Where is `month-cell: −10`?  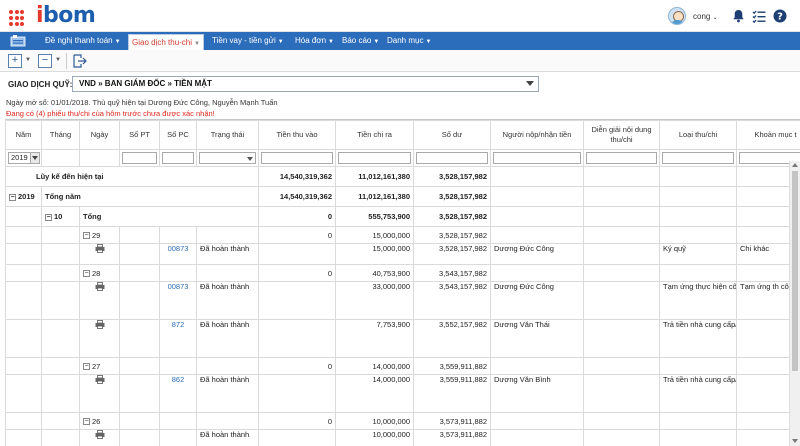
month-cell: −10 is located at coordinates (60, 216).